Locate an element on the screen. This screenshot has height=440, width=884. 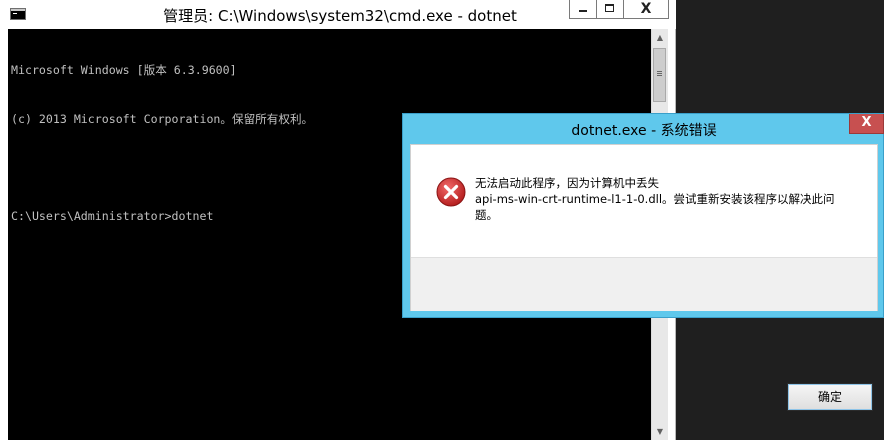
caption-buttons: X is located at coordinates (619, 10).